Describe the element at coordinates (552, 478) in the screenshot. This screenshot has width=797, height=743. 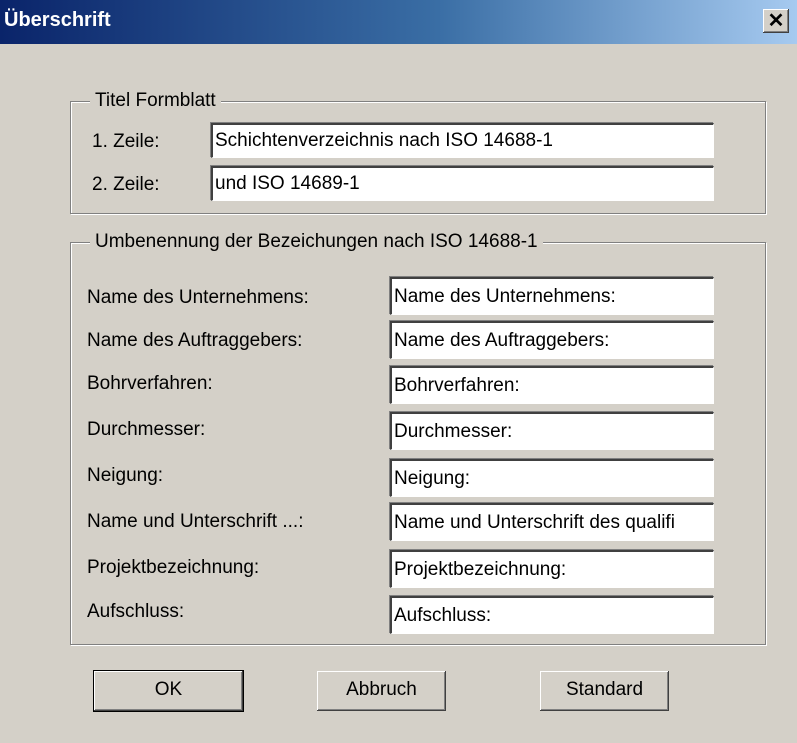
I see `neigung-input` at that location.